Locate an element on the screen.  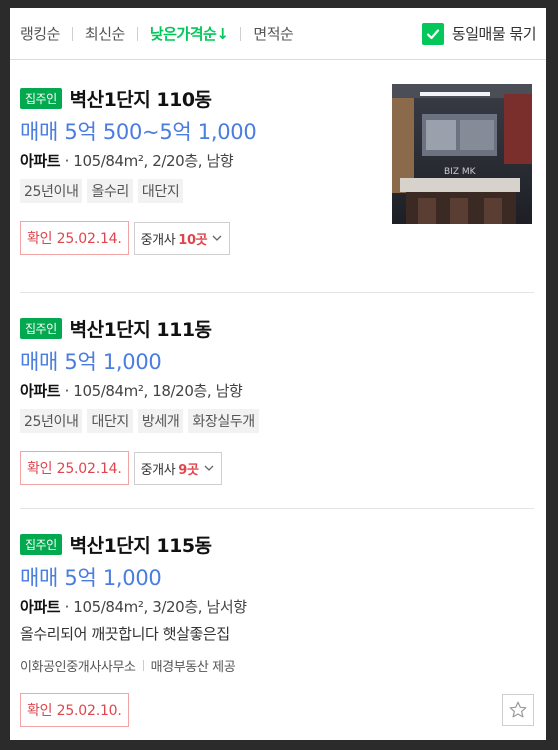
listing-spec: 아파트 · 105/84m², 3/20층, 남서향 is located at coordinates (277, 606).